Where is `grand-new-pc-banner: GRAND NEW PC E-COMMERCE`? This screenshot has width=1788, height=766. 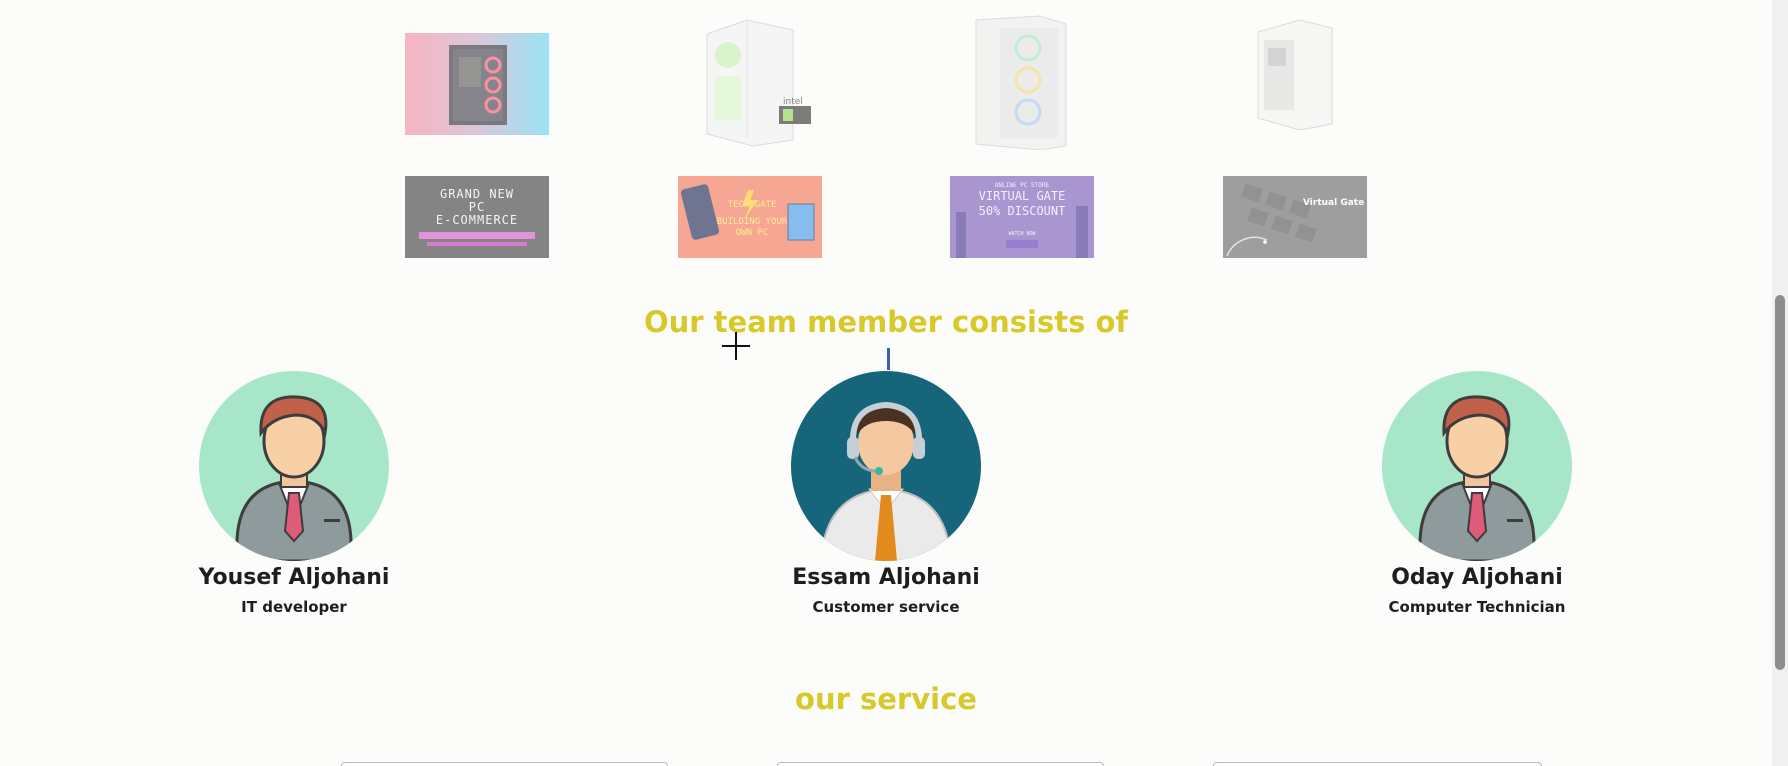
grand-new-pc-banner: GRAND NEW PC E-COMMERCE is located at coordinates (477, 217).